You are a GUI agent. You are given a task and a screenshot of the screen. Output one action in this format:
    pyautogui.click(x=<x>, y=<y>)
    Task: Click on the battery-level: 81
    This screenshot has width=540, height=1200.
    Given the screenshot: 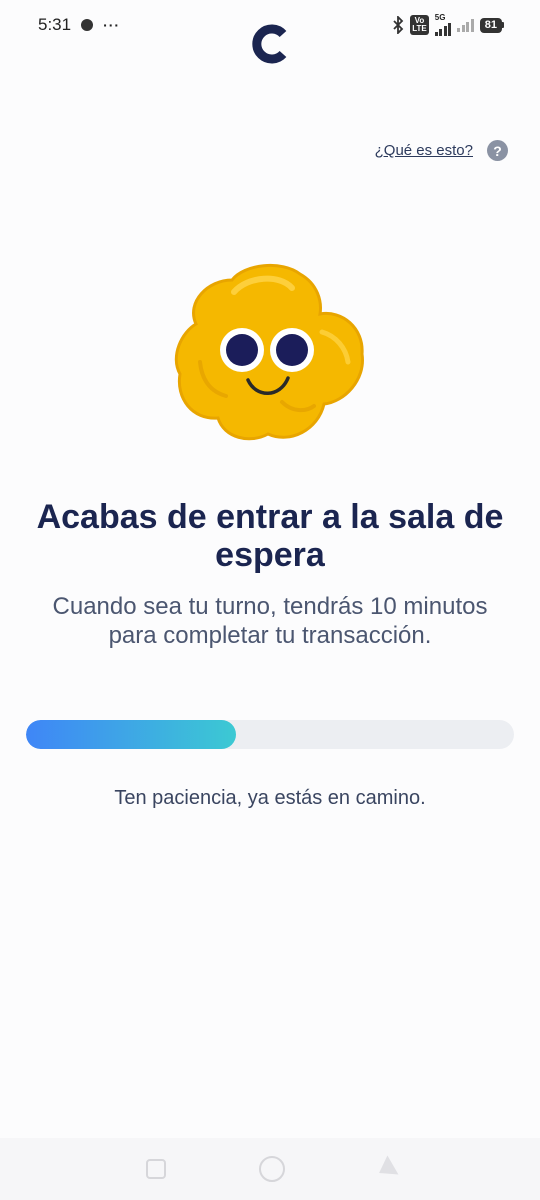 What is the action you would take?
    pyautogui.click(x=490, y=25)
    